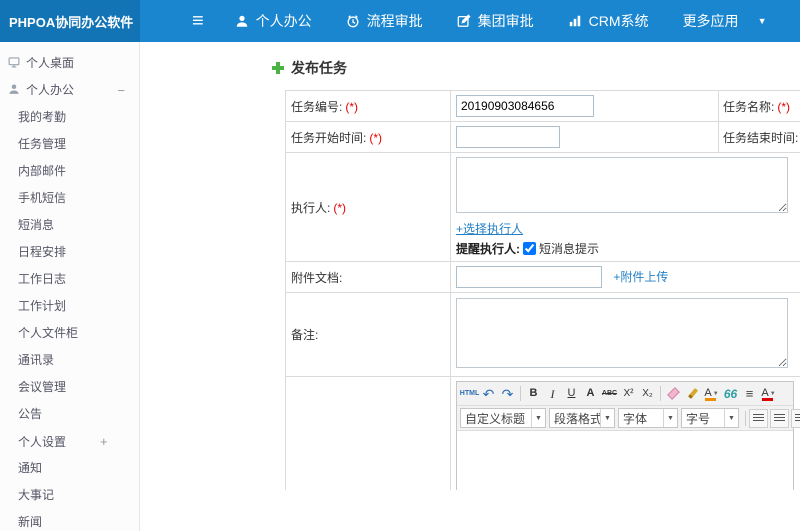  Describe the element at coordinates (368, 334) in the screenshot. I see `form-label-cell: 备注:` at that location.